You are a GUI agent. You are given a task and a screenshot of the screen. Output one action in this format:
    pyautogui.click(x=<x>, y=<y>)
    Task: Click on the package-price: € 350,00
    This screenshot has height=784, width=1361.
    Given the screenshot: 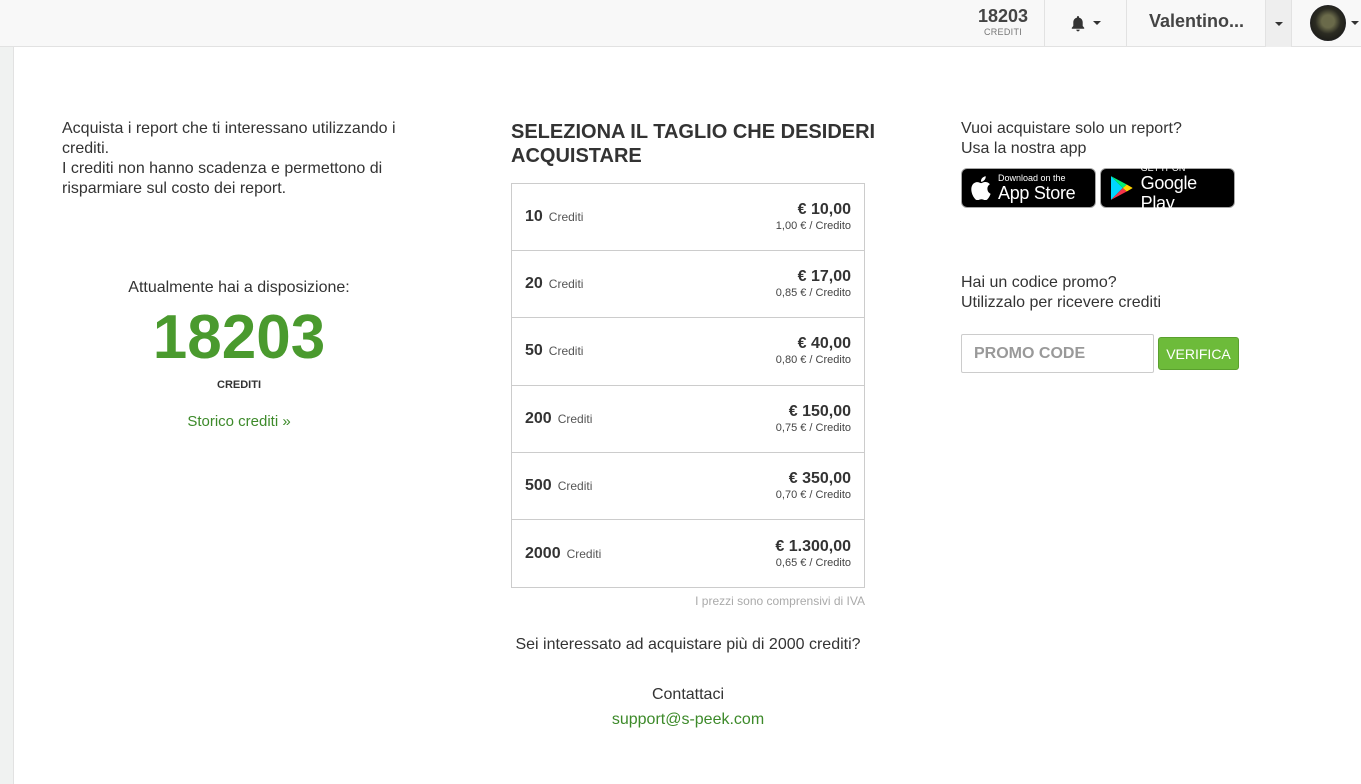 What is the action you would take?
    pyautogui.click(x=819, y=478)
    